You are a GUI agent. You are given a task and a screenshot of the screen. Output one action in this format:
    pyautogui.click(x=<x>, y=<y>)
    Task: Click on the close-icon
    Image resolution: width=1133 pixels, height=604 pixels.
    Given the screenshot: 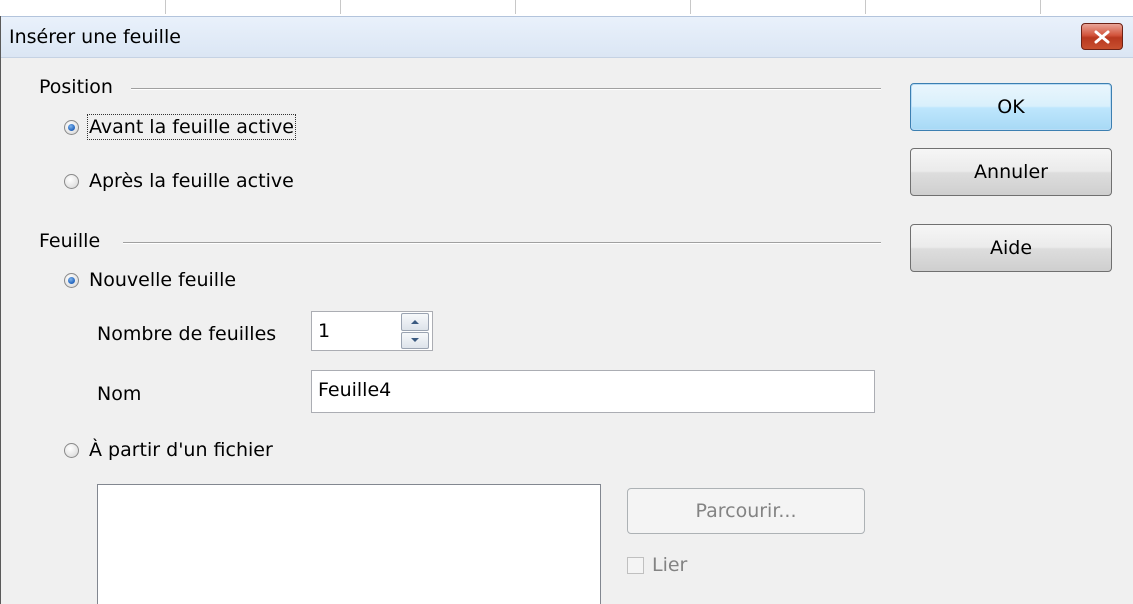 What is the action you would take?
    pyautogui.click(x=1102, y=36)
    